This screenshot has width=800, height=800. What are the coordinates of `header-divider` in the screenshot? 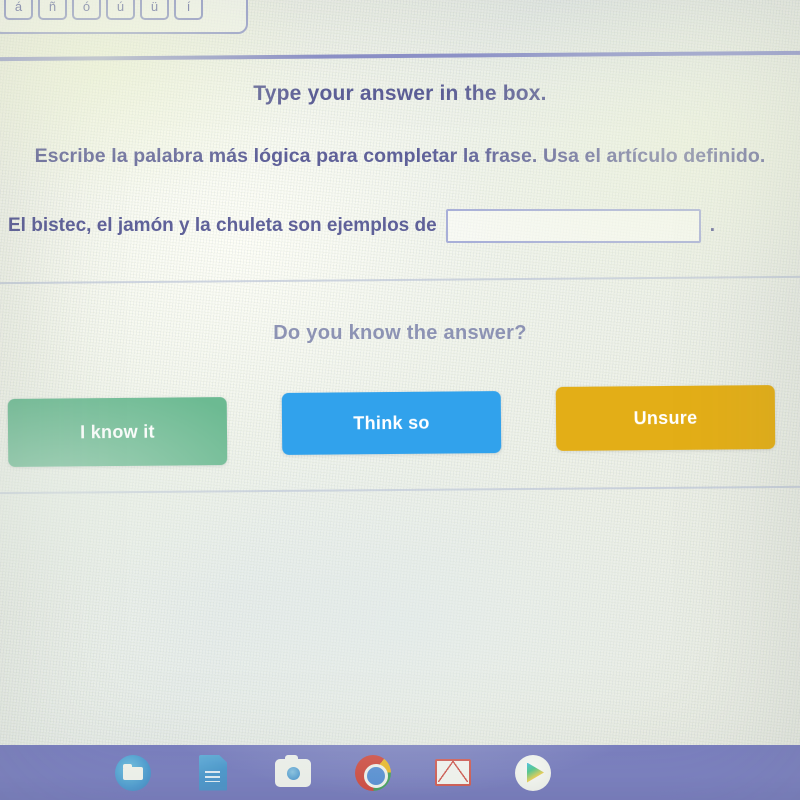 It's located at (400, 56).